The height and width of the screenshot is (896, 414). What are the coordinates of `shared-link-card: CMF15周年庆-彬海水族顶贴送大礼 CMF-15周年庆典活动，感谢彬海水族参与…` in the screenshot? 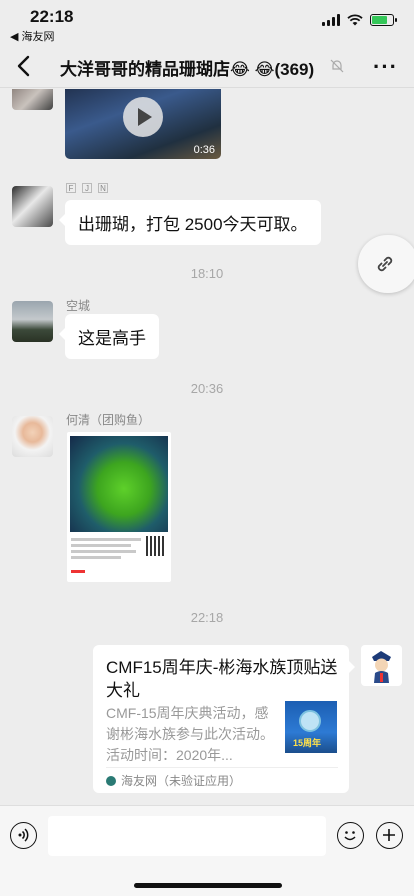 It's located at (224, 719).